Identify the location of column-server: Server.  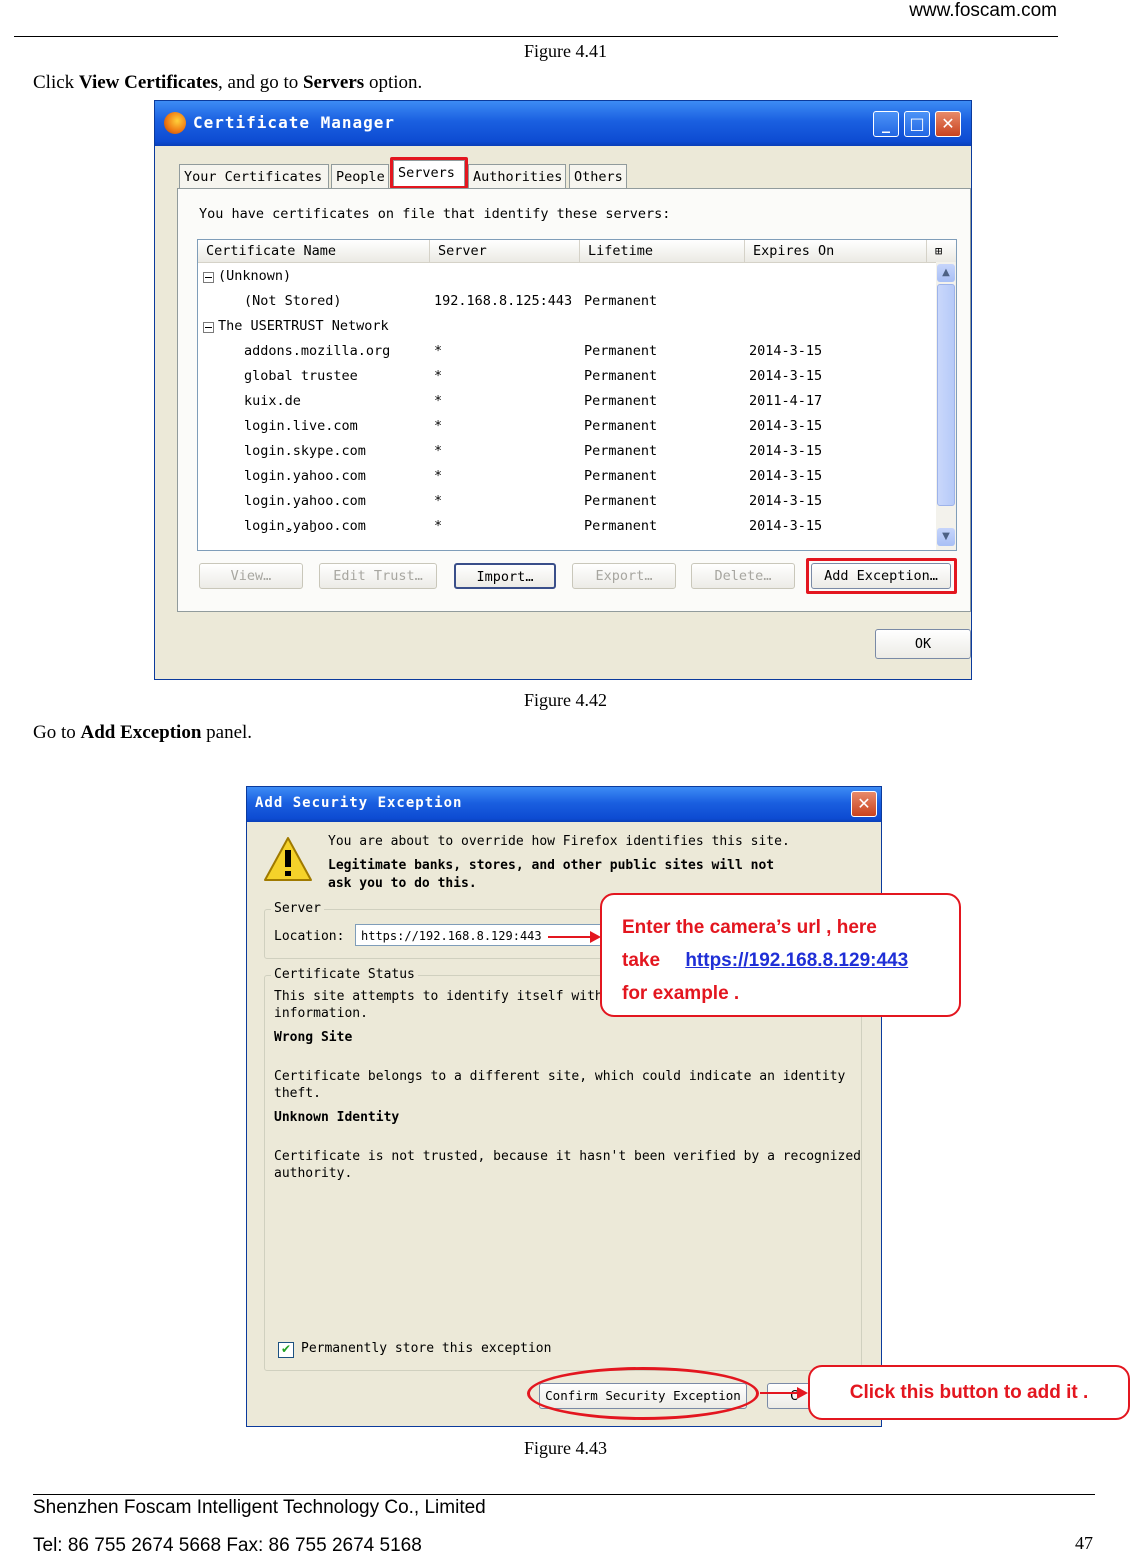
(505, 251).